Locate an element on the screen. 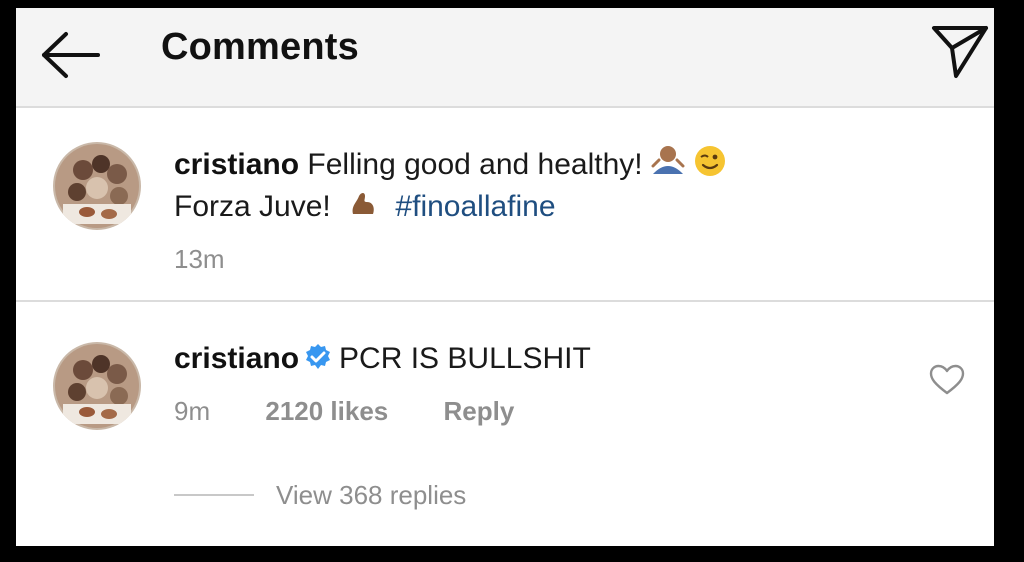 Image resolution: width=1024 pixels, height=562 pixels. post-timestamp: 13m is located at coordinates (199, 259).